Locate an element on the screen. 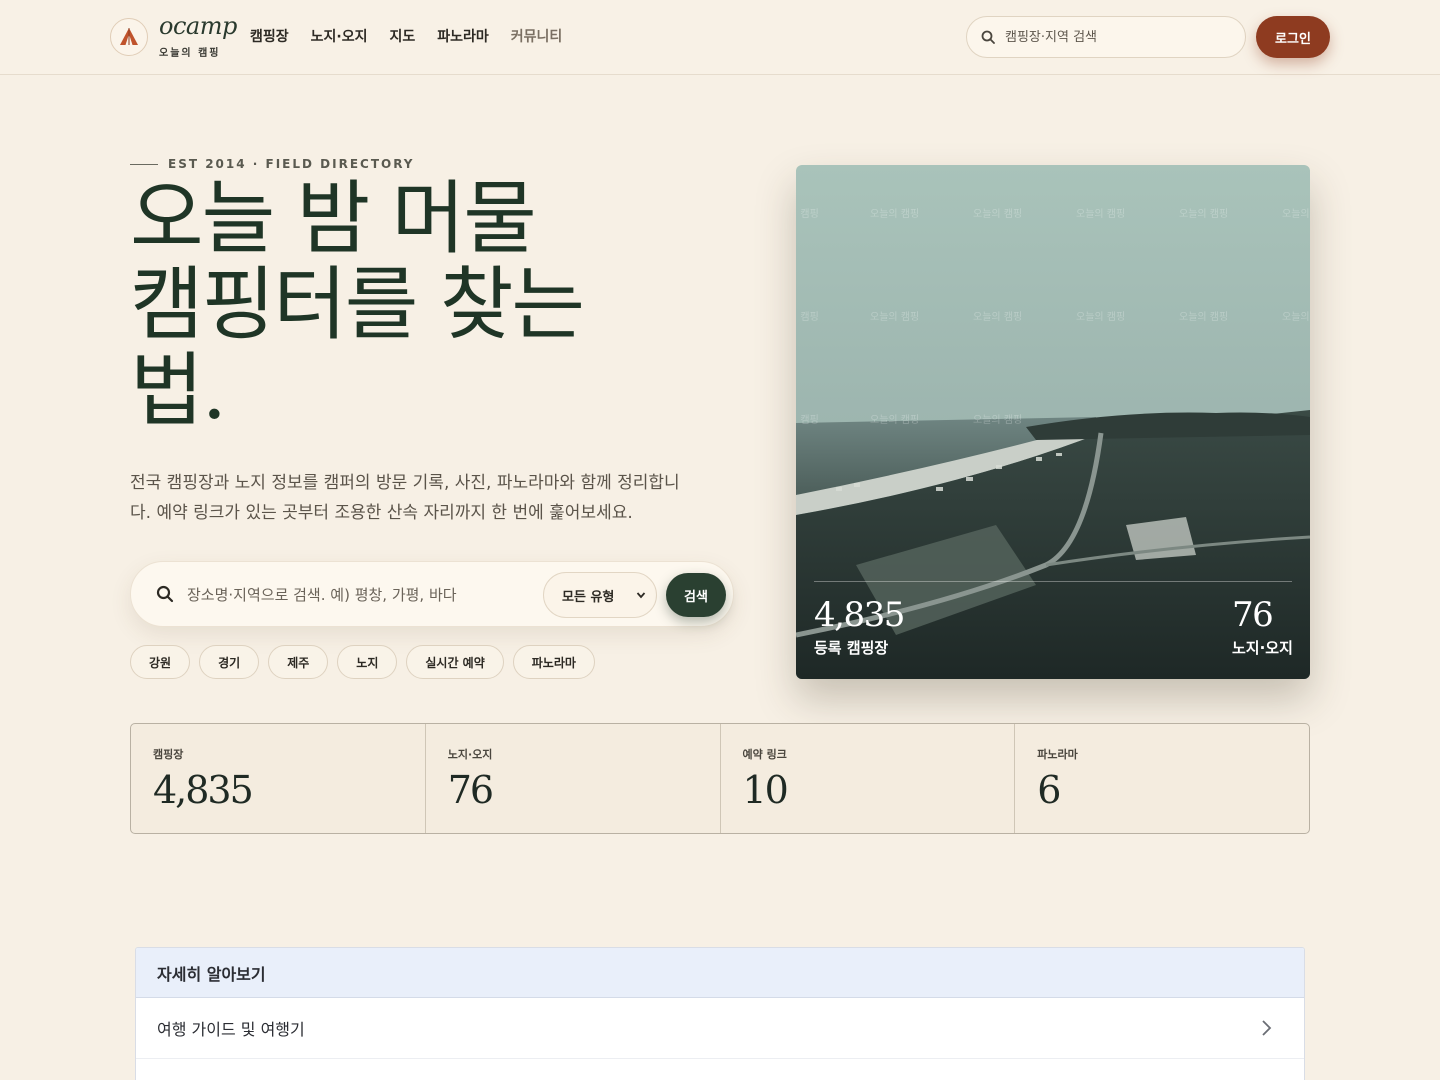 The height and width of the screenshot is (1080, 1440). chip-panorama: 파노라마 is located at coordinates (553, 662).